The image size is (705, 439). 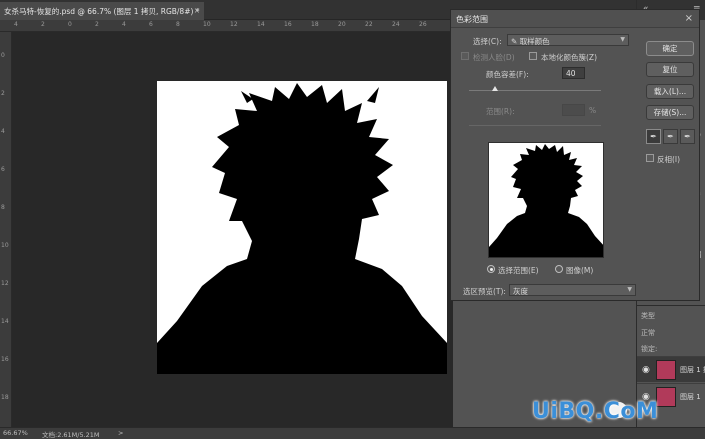 I want to click on eyedropper-icon: ✒, so click(x=653, y=136).